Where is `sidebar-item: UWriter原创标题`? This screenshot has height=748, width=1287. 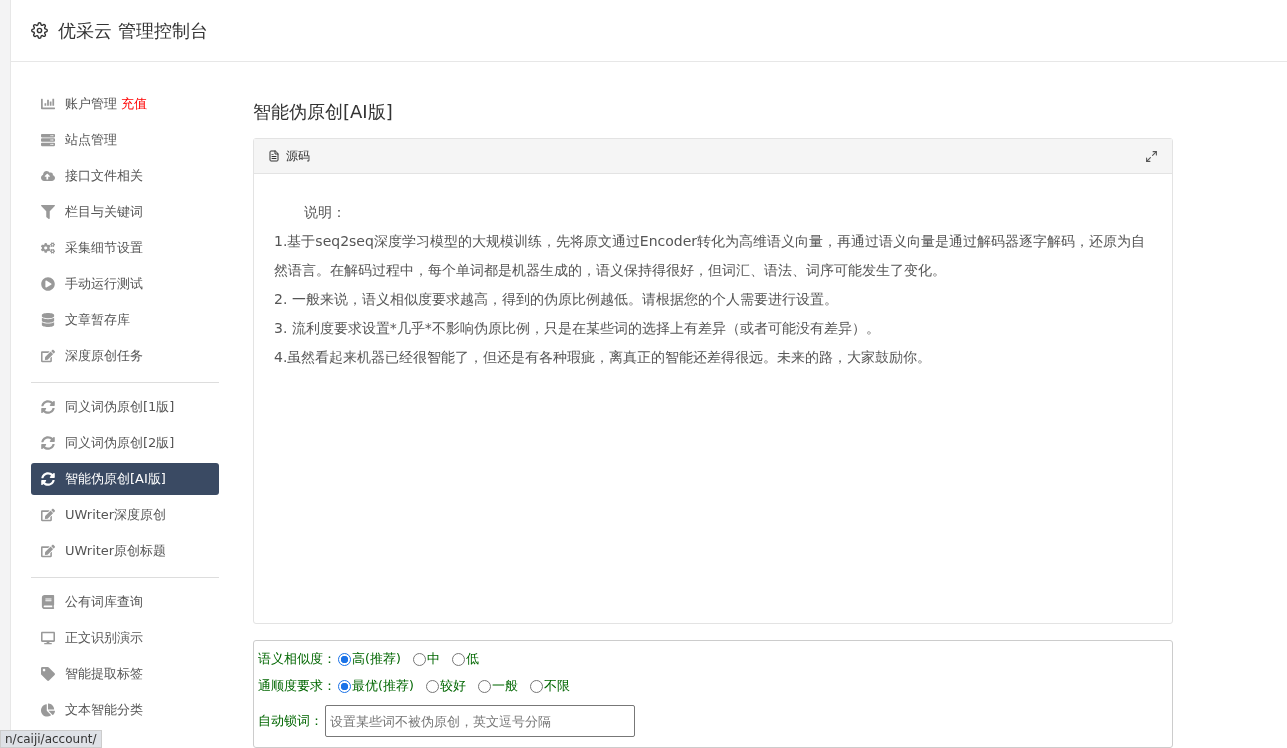 sidebar-item: UWriter原创标题 is located at coordinates (125, 551).